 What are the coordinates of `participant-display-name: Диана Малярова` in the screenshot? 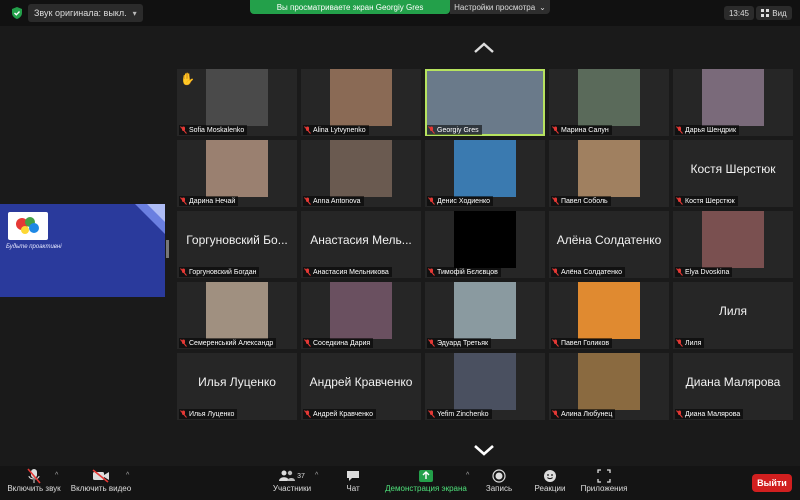 It's located at (733, 382).